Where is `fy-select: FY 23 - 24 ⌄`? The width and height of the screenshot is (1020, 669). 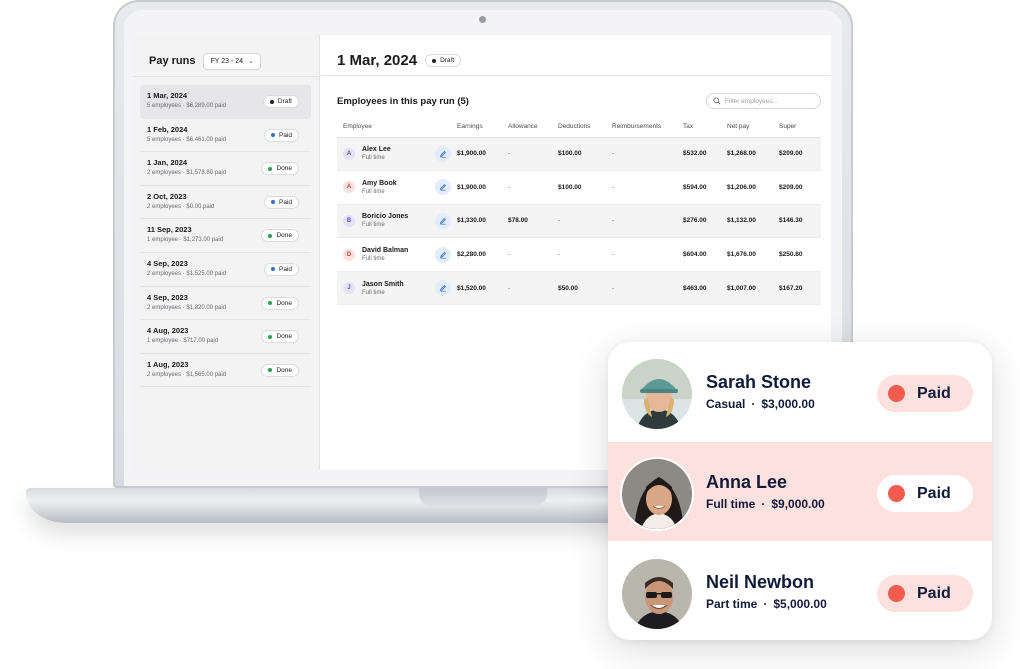
fy-select: FY 23 - 24 ⌄ is located at coordinates (232, 61).